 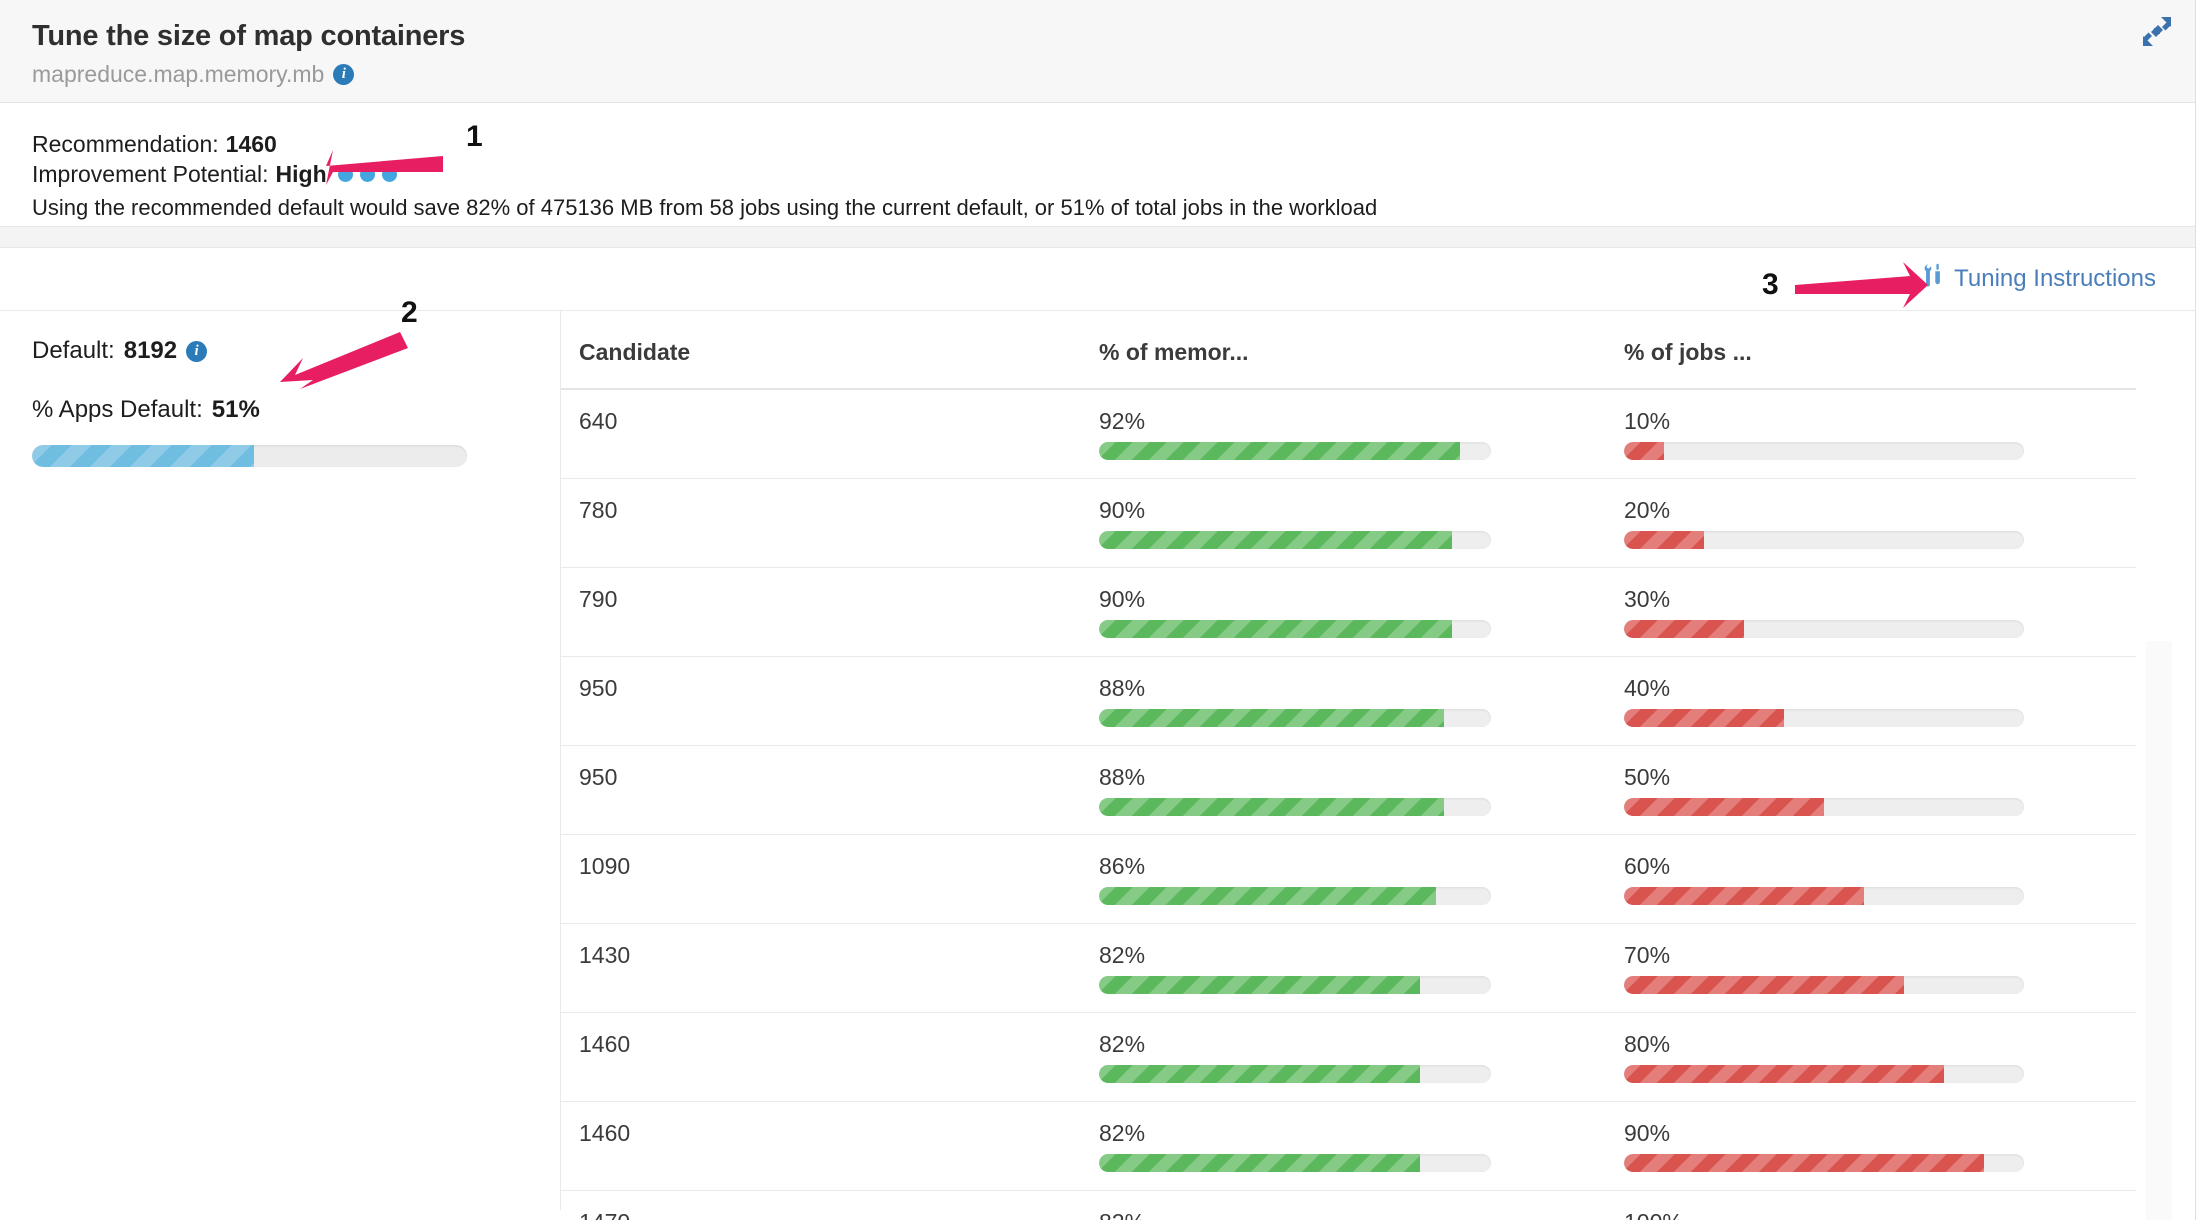 I want to click on table-row: 640 92% 10%, so click(x=1348, y=434).